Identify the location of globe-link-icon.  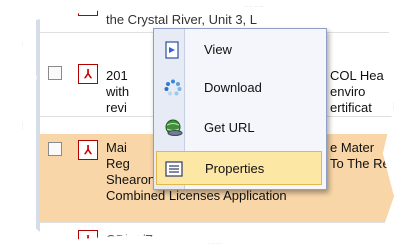
(173, 128).